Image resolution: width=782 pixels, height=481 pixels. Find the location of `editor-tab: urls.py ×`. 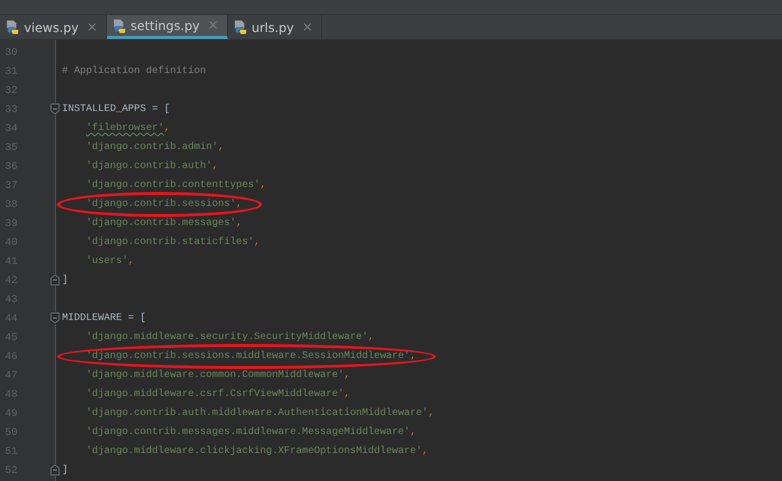

editor-tab: urls.py × is located at coordinates (275, 27).